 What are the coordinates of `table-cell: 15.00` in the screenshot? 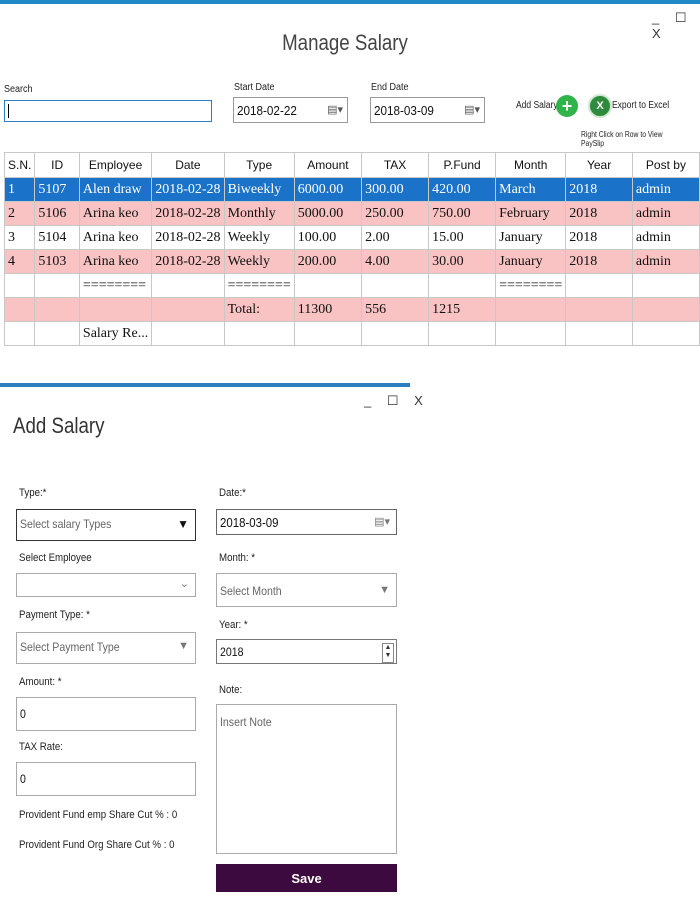 It's located at (462, 237).